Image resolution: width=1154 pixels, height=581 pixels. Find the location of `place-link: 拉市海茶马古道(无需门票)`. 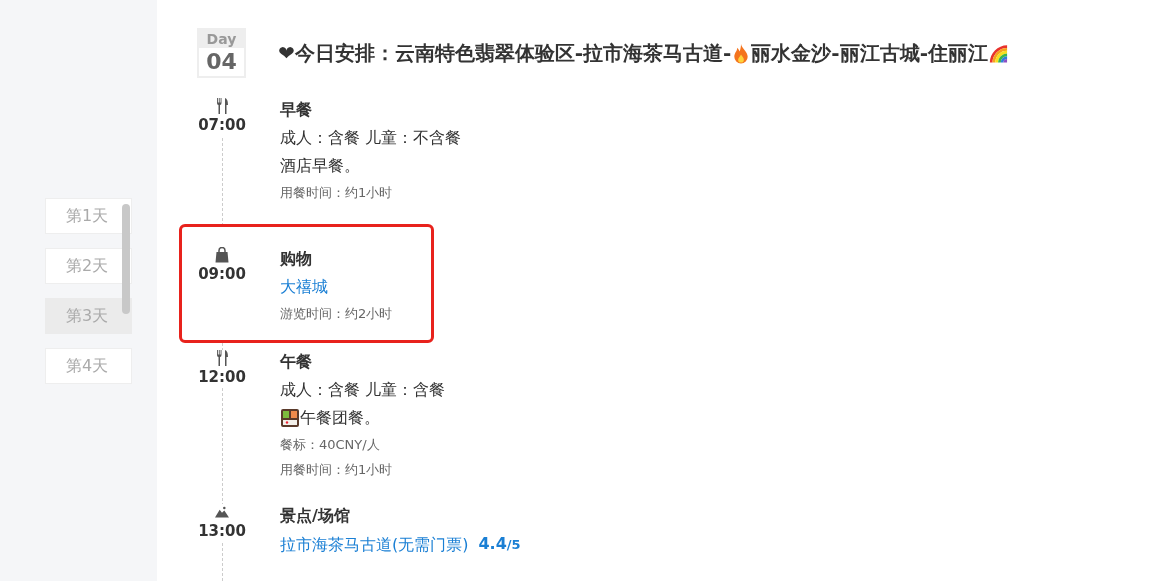

place-link: 拉市海茶马古道(无需门票) is located at coordinates (374, 544).